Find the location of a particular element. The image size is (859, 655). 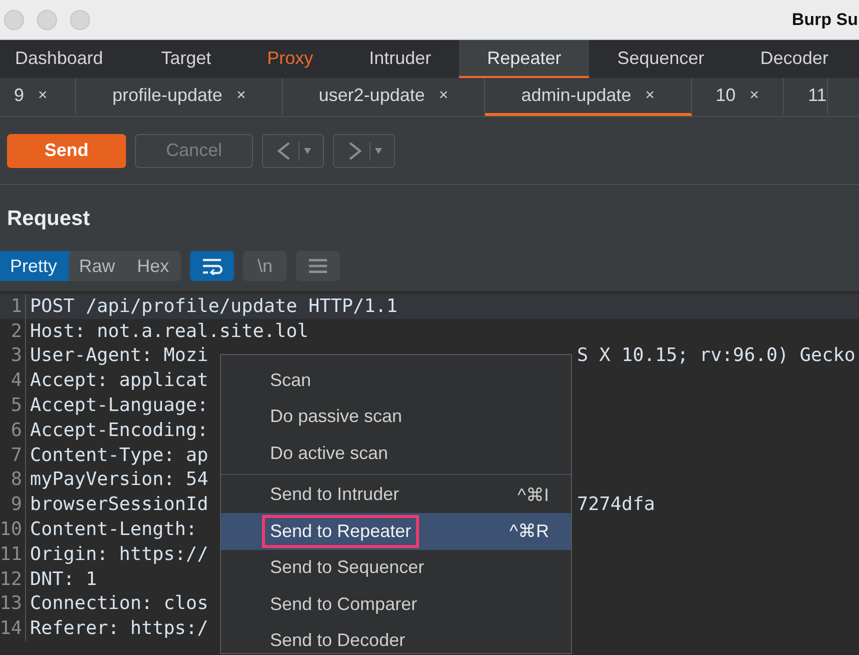

menu-item: Send to Sequencer is located at coordinates (396, 568).